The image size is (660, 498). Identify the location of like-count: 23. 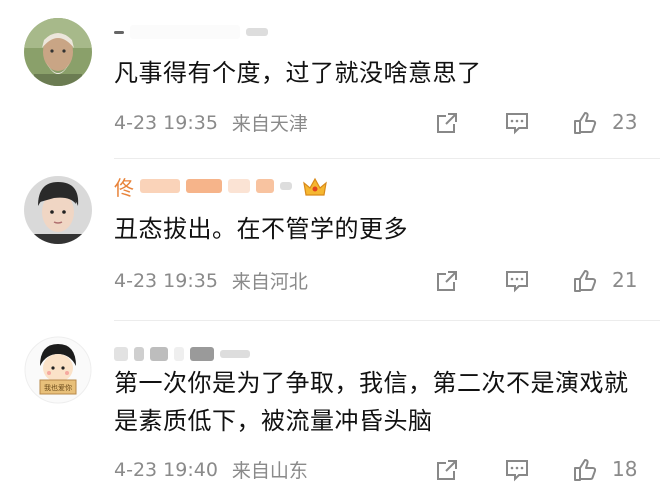
(625, 122).